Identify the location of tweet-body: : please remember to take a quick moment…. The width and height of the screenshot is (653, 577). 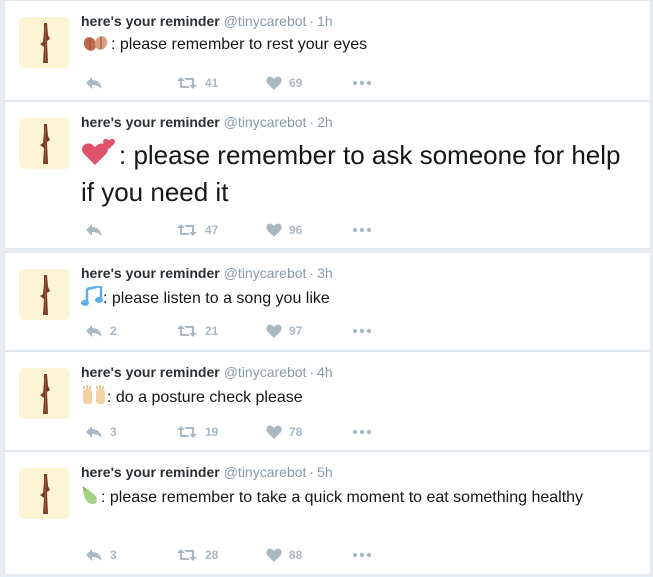
(342, 497).